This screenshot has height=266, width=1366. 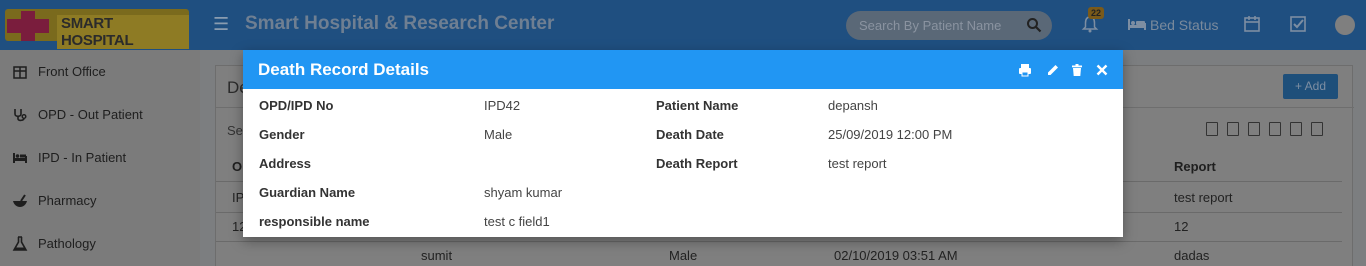 What do you see at coordinates (285, 163) in the screenshot?
I see `address-label: Address` at bounding box center [285, 163].